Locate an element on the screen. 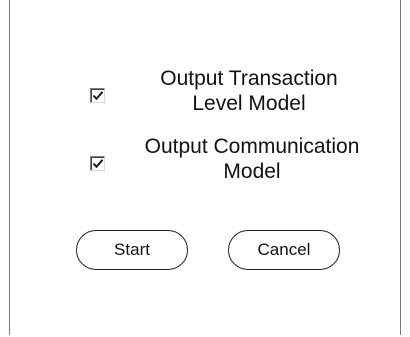  output-transaction-level-model-checkbox is located at coordinates (97, 95).